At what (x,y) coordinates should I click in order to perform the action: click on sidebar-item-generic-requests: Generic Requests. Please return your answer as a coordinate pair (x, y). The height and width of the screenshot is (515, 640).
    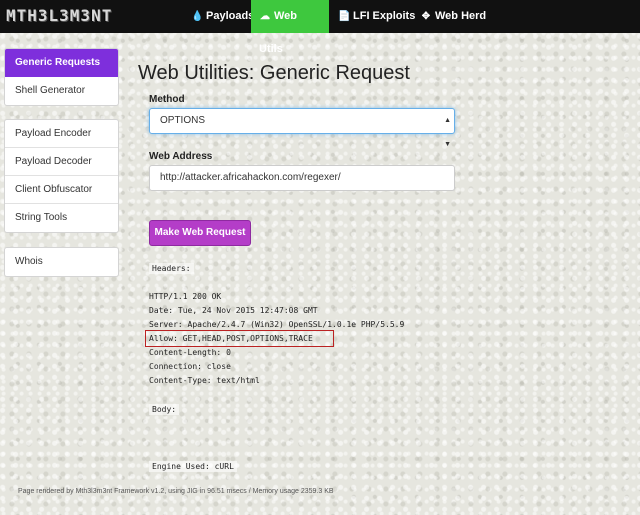
    Looking at the image, I should click on (61, 63).